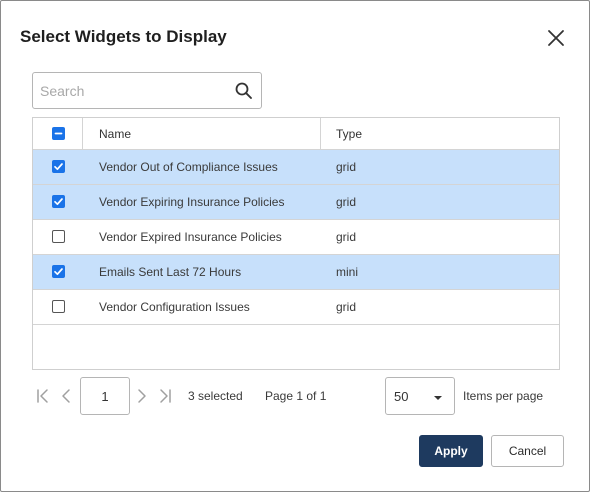  What do you see at coordinates (296, 307) in the screenshot?
I see `table-row: Vendor Configuration Issues grid` at bounding box center [296, 307].